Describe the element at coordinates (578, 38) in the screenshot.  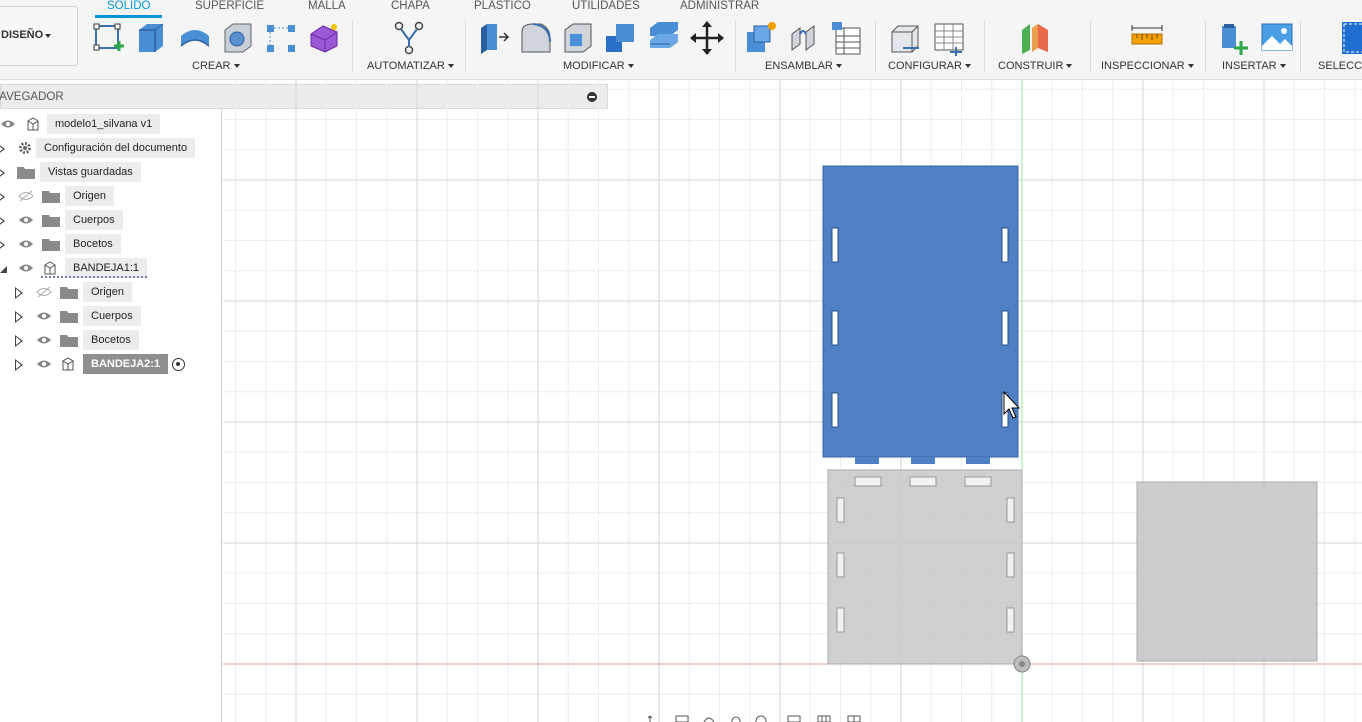
I see `shell-icon` at that location.